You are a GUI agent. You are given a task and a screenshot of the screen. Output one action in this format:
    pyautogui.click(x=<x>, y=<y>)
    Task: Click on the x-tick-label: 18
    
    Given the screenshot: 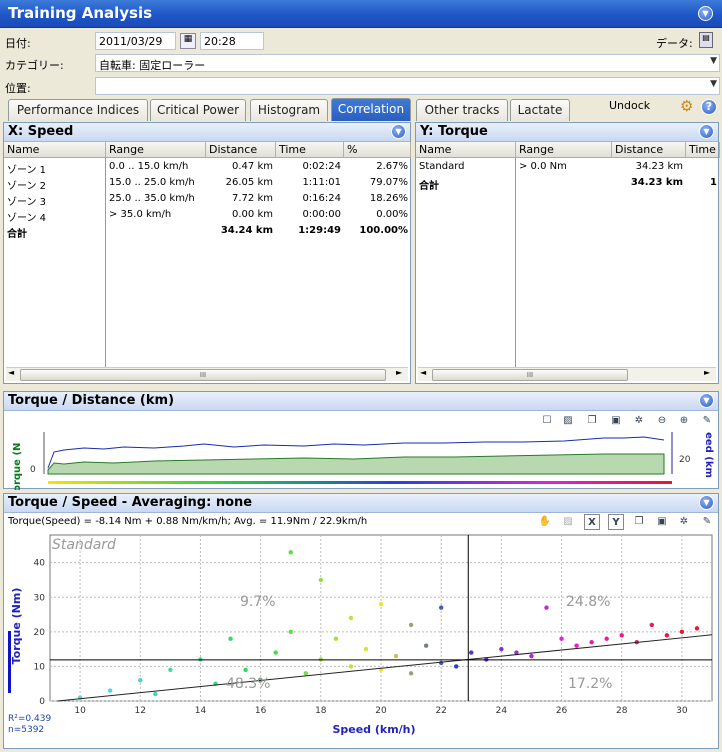 What is the action you would take?
    pyautogui.click(x=321, y=711)
    